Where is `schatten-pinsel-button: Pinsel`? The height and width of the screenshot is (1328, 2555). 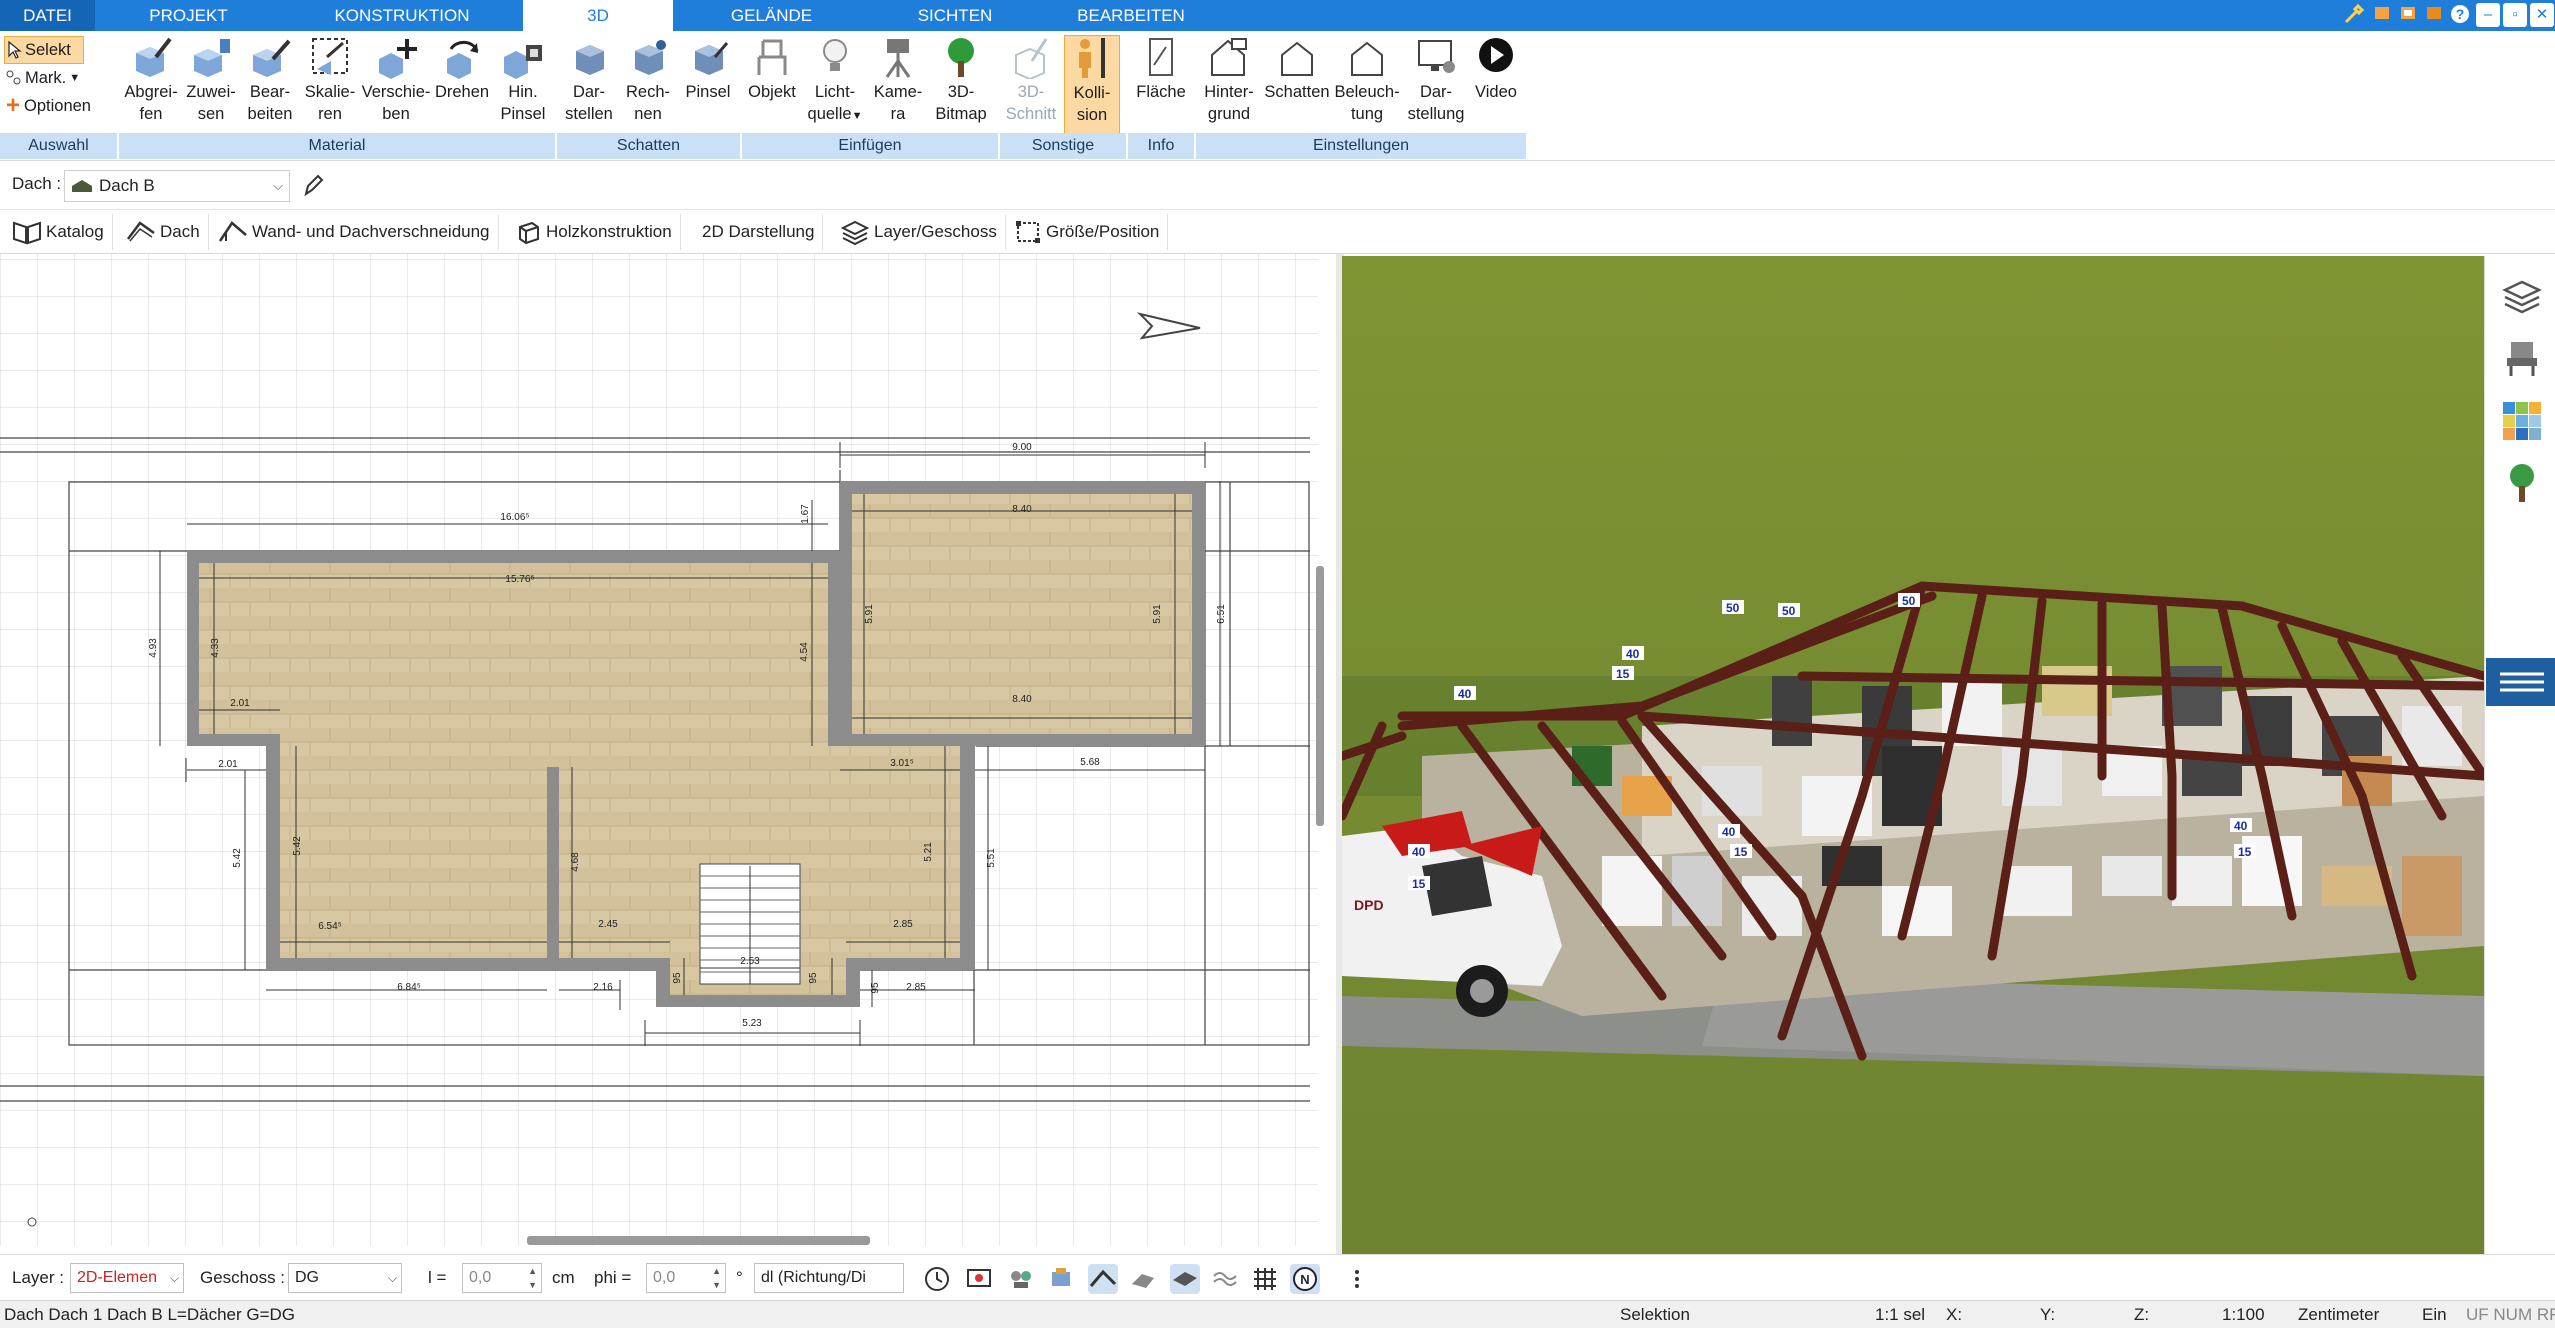 schatten-pinsel-button: Pinsel is located at coordinates (708, 69).